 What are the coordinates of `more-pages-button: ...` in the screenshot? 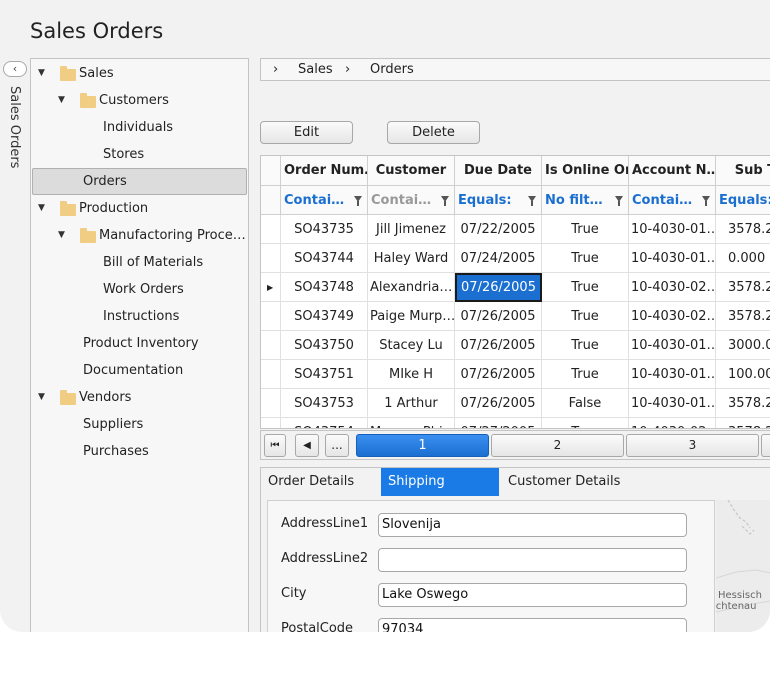 It's located at (337, 445).